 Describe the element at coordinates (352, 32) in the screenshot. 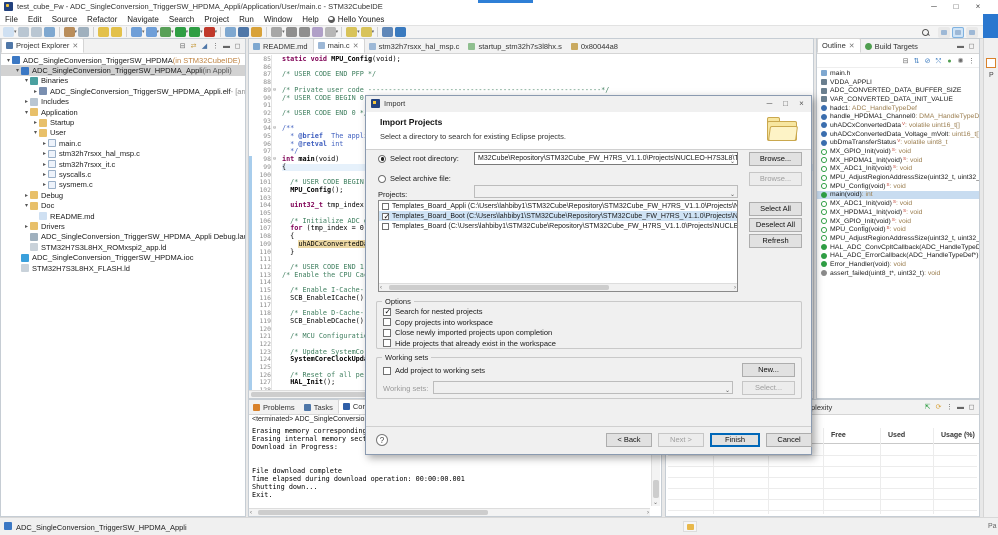

I see `back-icon` at that location.